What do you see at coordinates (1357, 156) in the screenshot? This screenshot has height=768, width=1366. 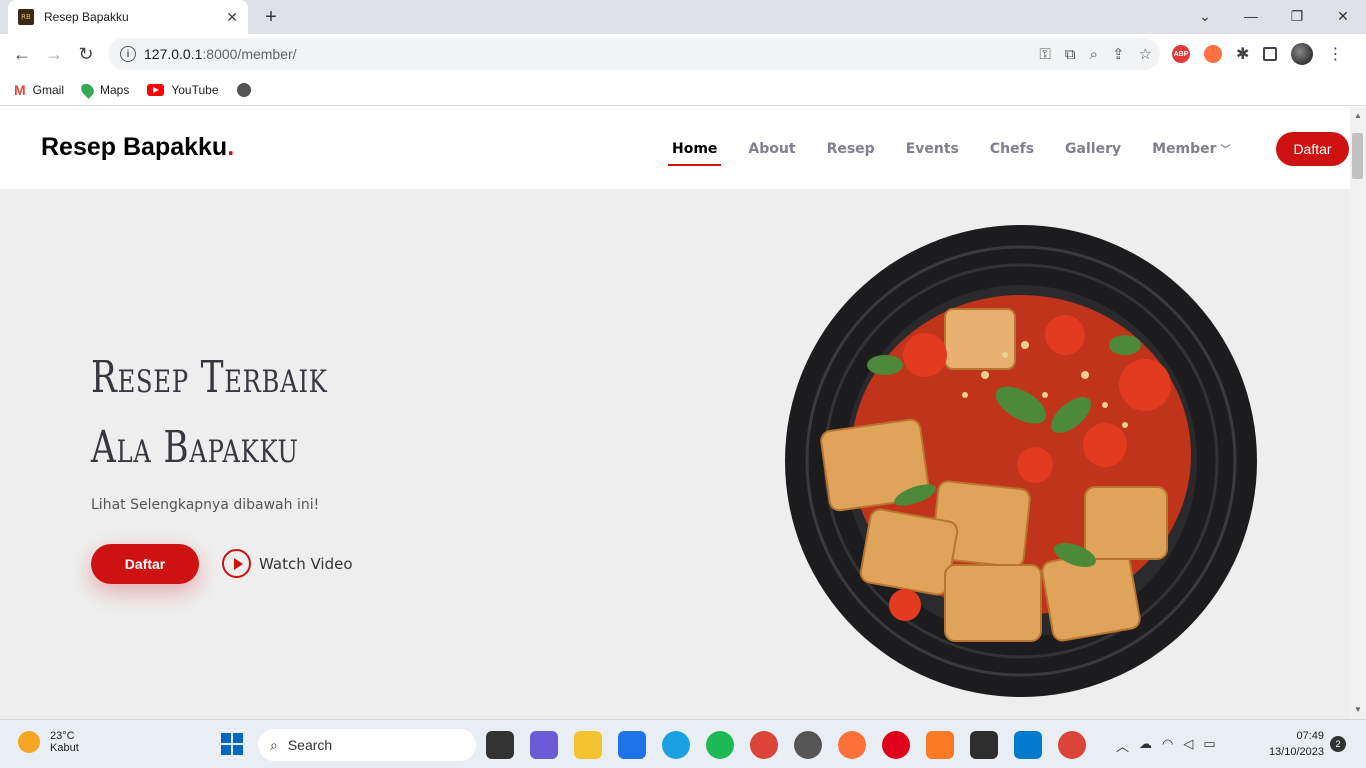 I see `scrollbar-thumb` at bounding box center [1357, 156].